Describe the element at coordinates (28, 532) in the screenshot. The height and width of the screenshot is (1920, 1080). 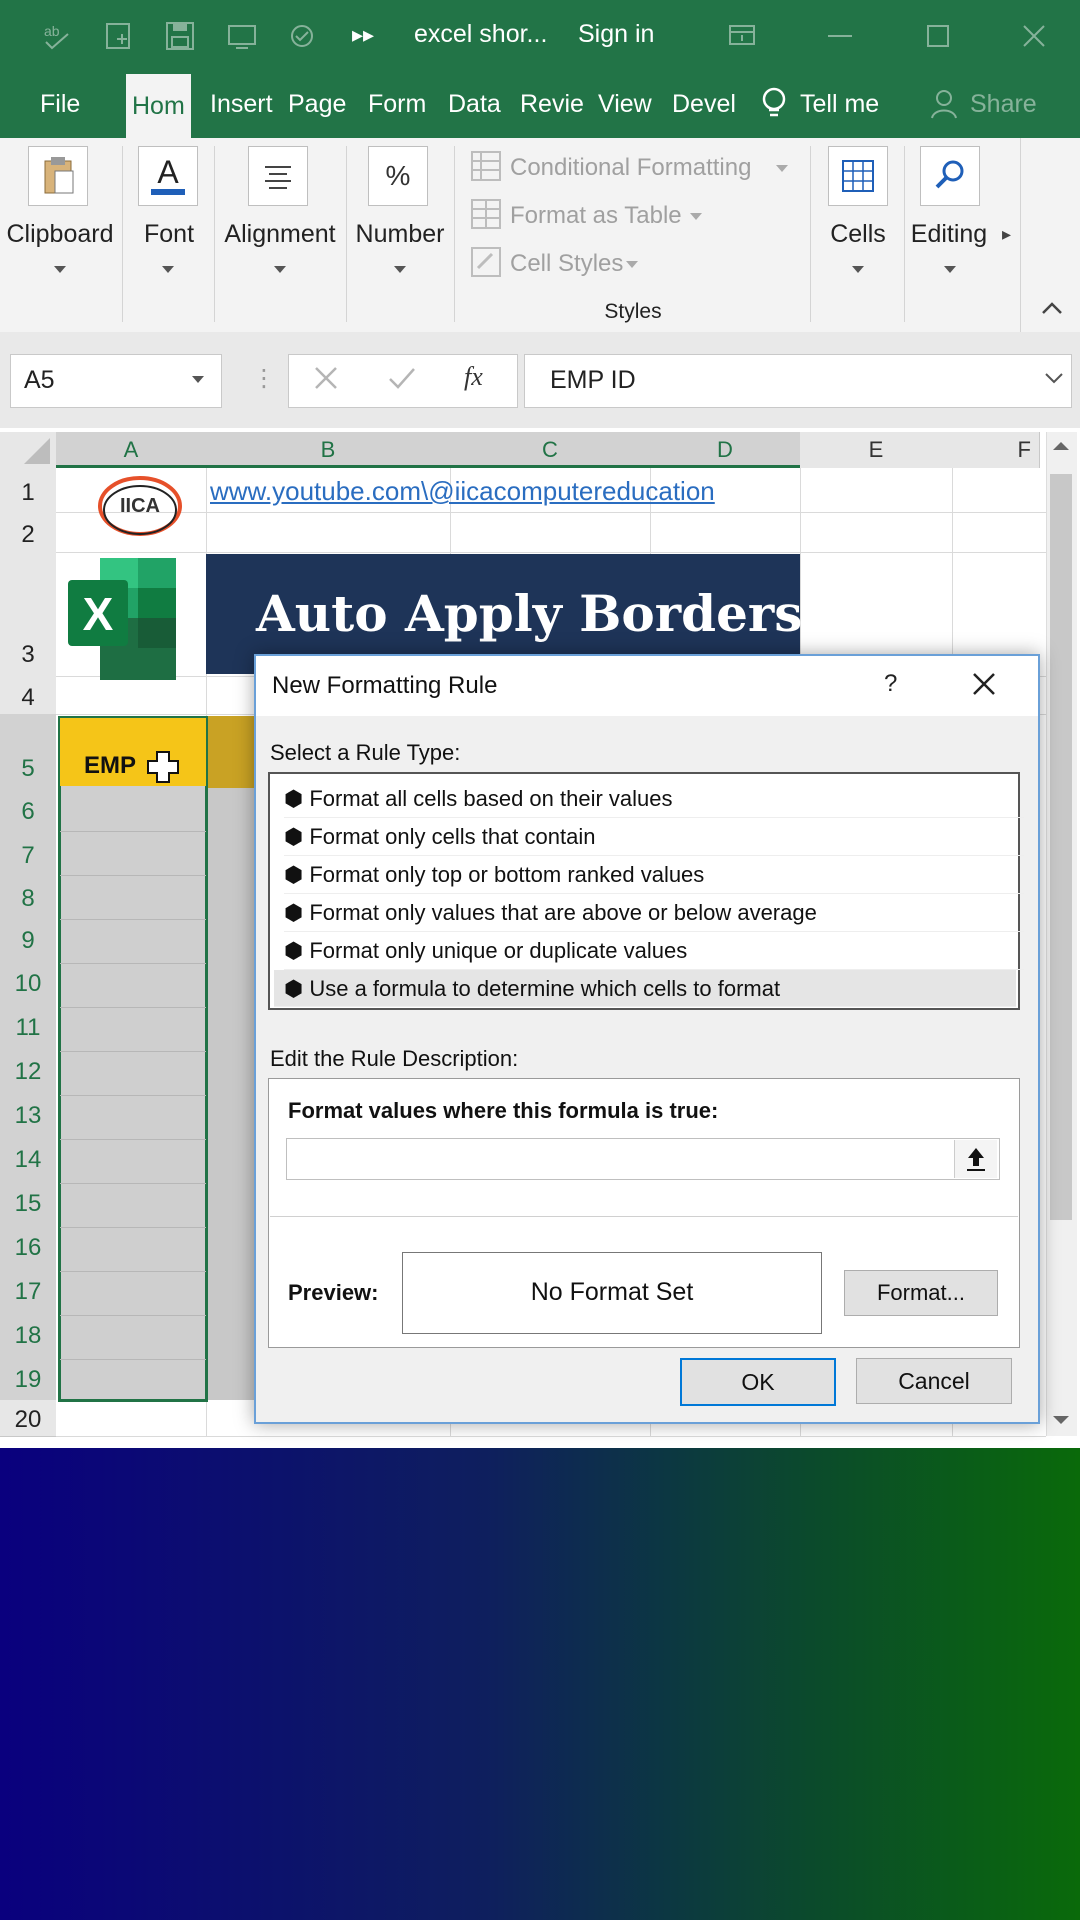
I see `row-header-2: 2` at that location.